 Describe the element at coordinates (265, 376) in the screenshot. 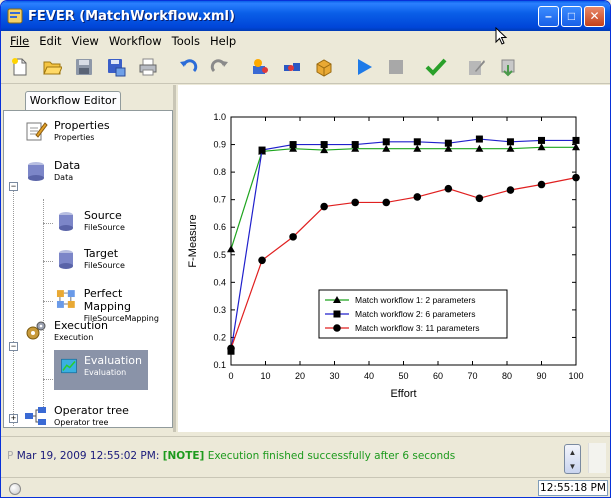

I see `x-tick-label: 10` at that location.